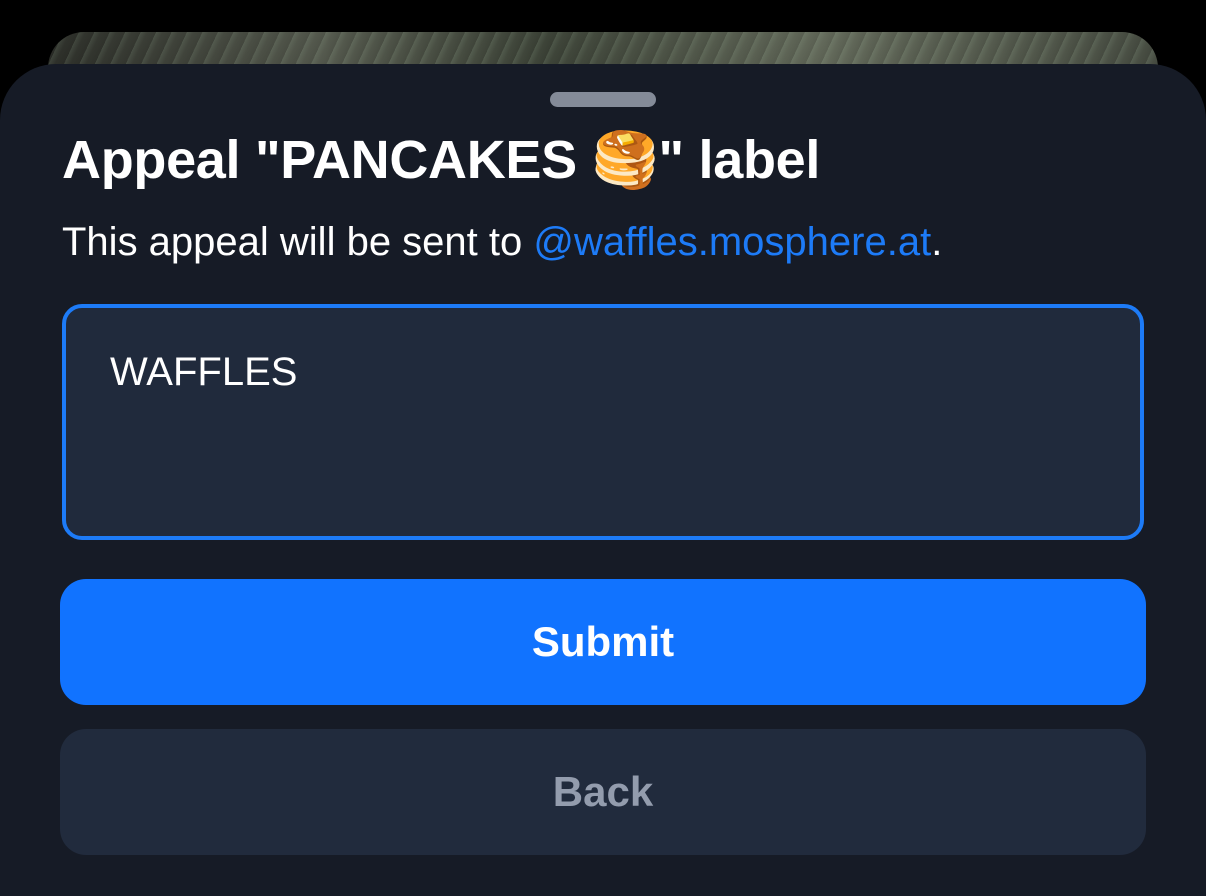  I want to click on back-button: Back, so click(603, 792).